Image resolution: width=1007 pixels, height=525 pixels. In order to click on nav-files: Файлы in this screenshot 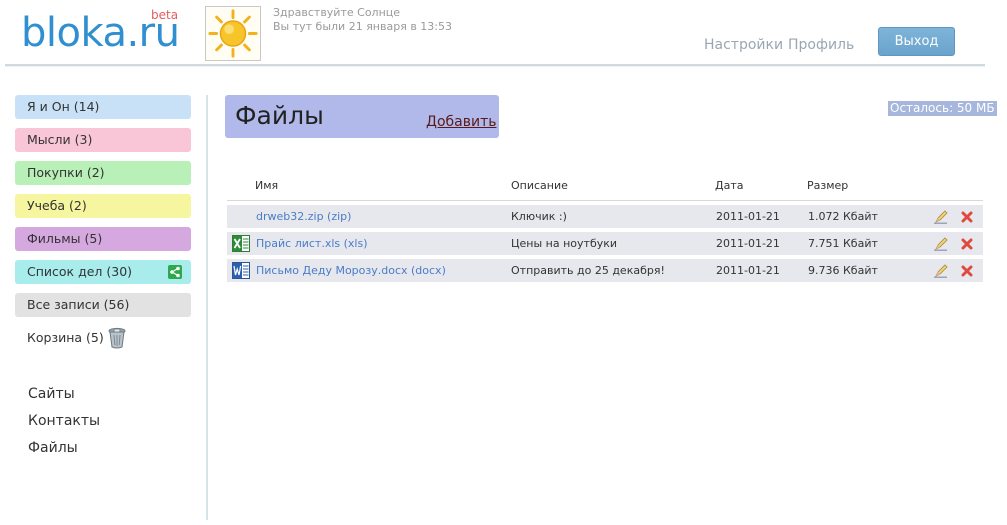, I will do `click(64, 448)`.